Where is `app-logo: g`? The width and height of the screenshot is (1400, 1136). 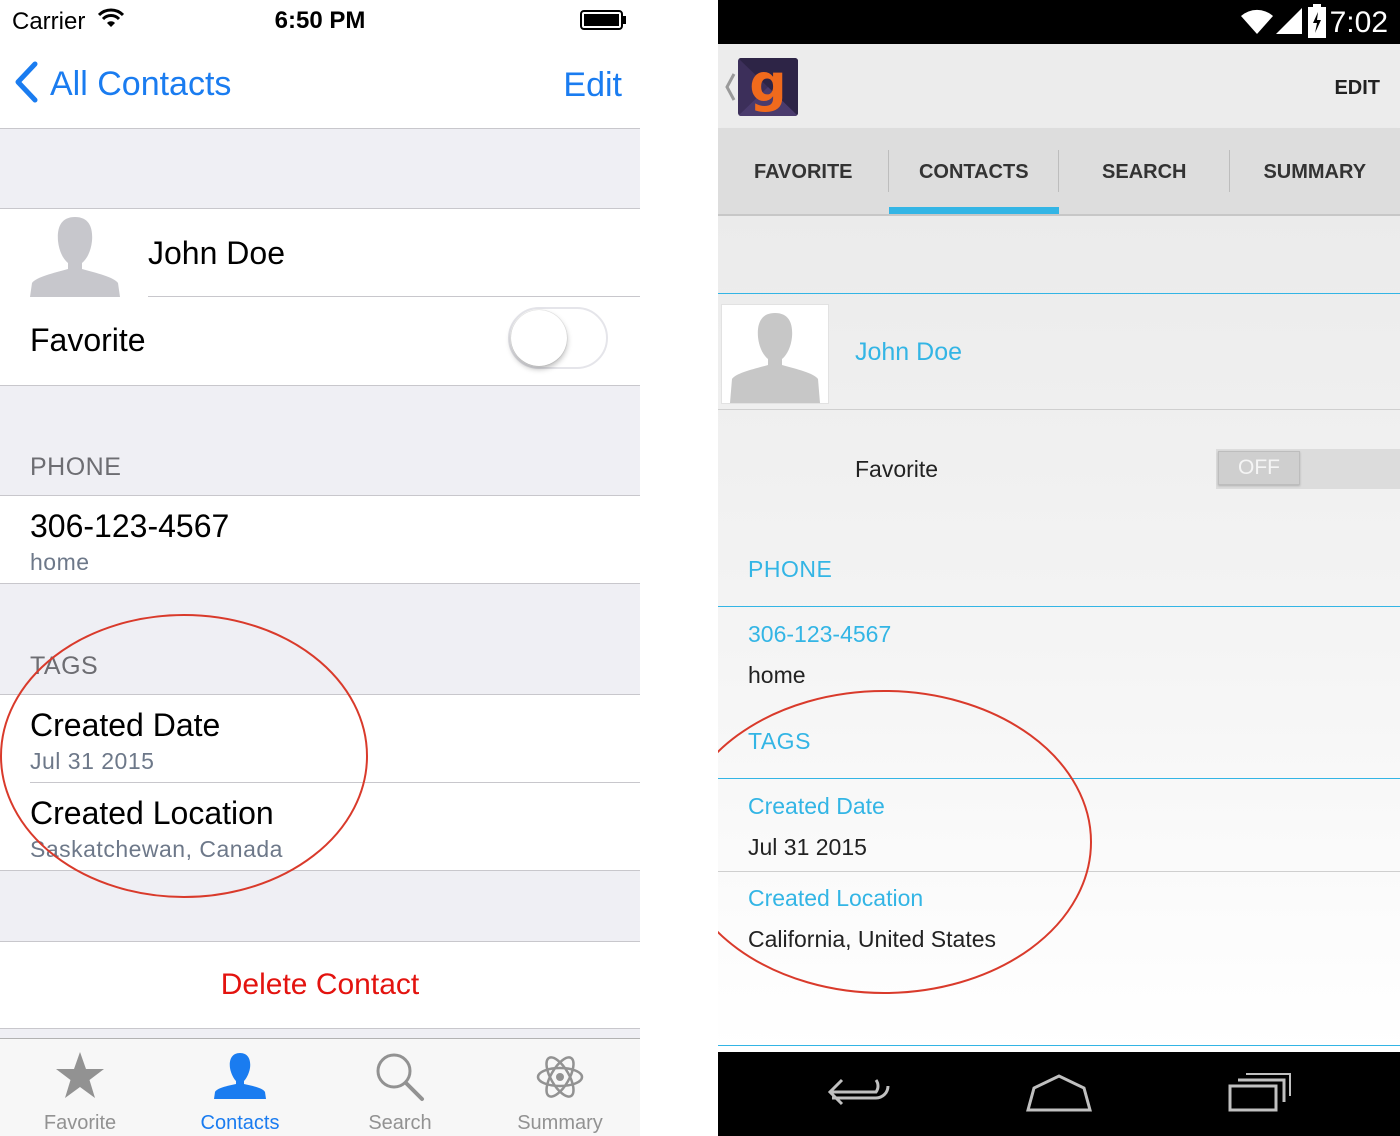
app-logo: g is located at coordinates (768, 87).